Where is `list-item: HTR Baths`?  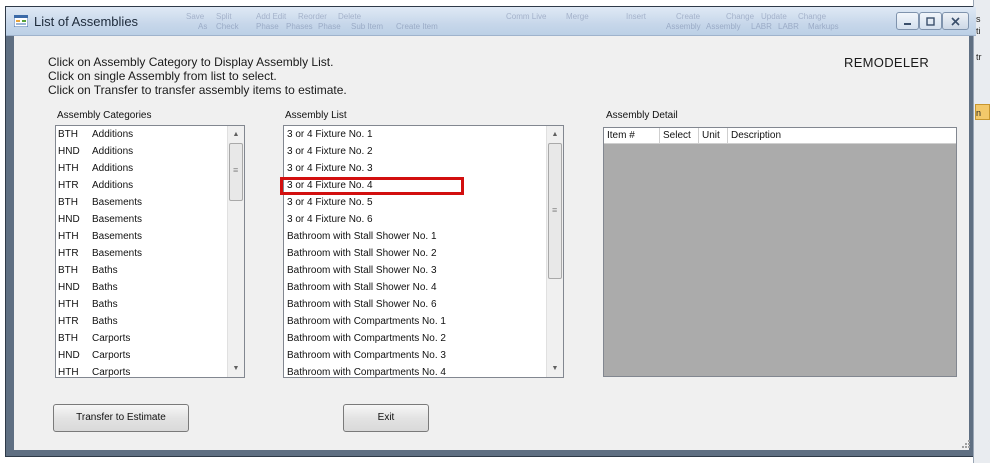
list-item: HTR Baths is located at coordinates (142, 321).